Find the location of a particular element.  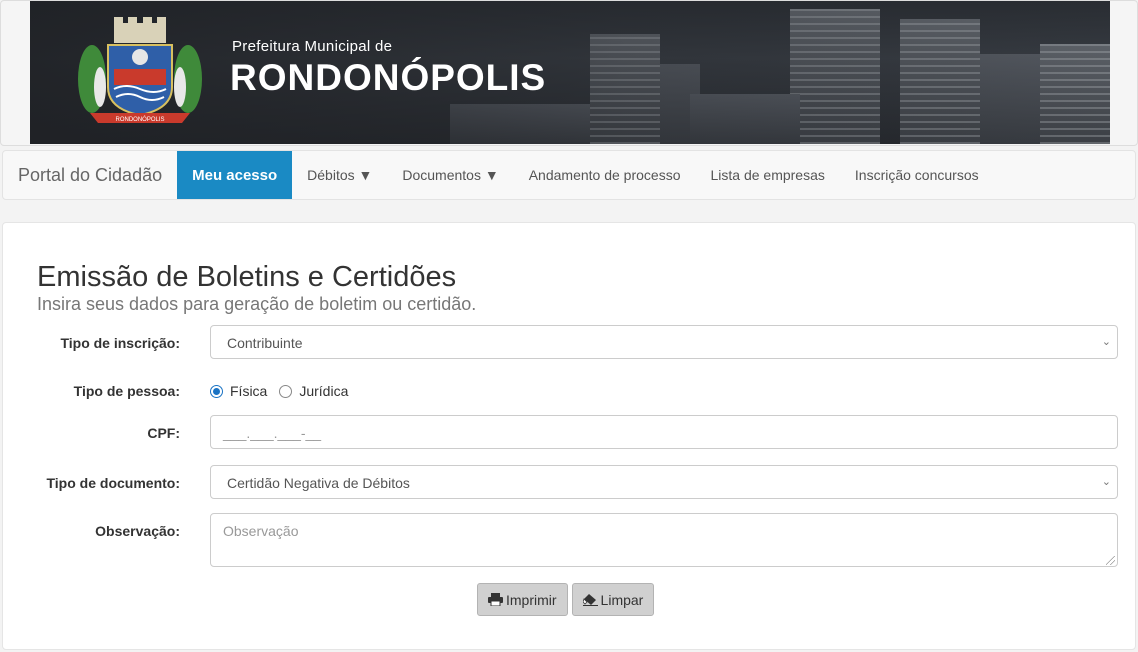

printer-icon is located at coordinates (495, 599).